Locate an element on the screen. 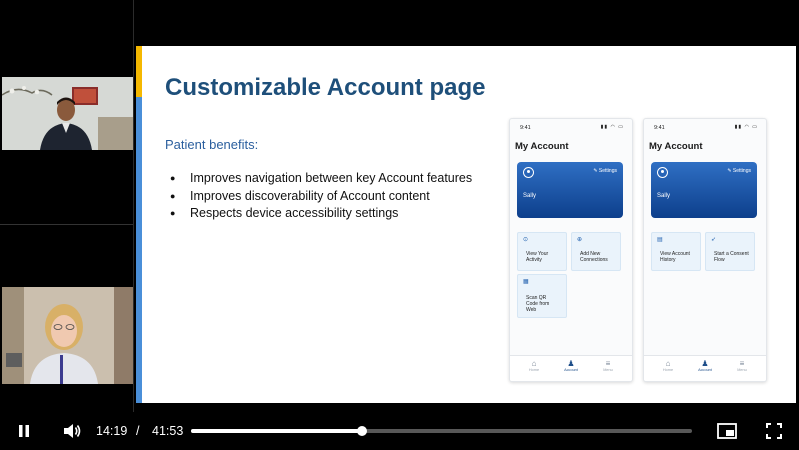 Image resolution: width=799 pixels, height=450 pixels. rocket-icon: ➶ is located at coordinates (714, 240).